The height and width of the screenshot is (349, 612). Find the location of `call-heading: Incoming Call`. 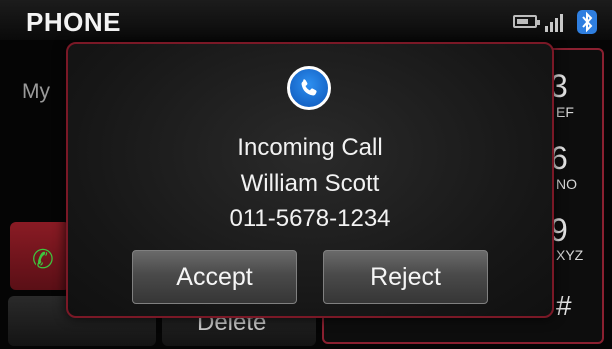

call-heading: Incoming Call is located at coordinates (310, 147).